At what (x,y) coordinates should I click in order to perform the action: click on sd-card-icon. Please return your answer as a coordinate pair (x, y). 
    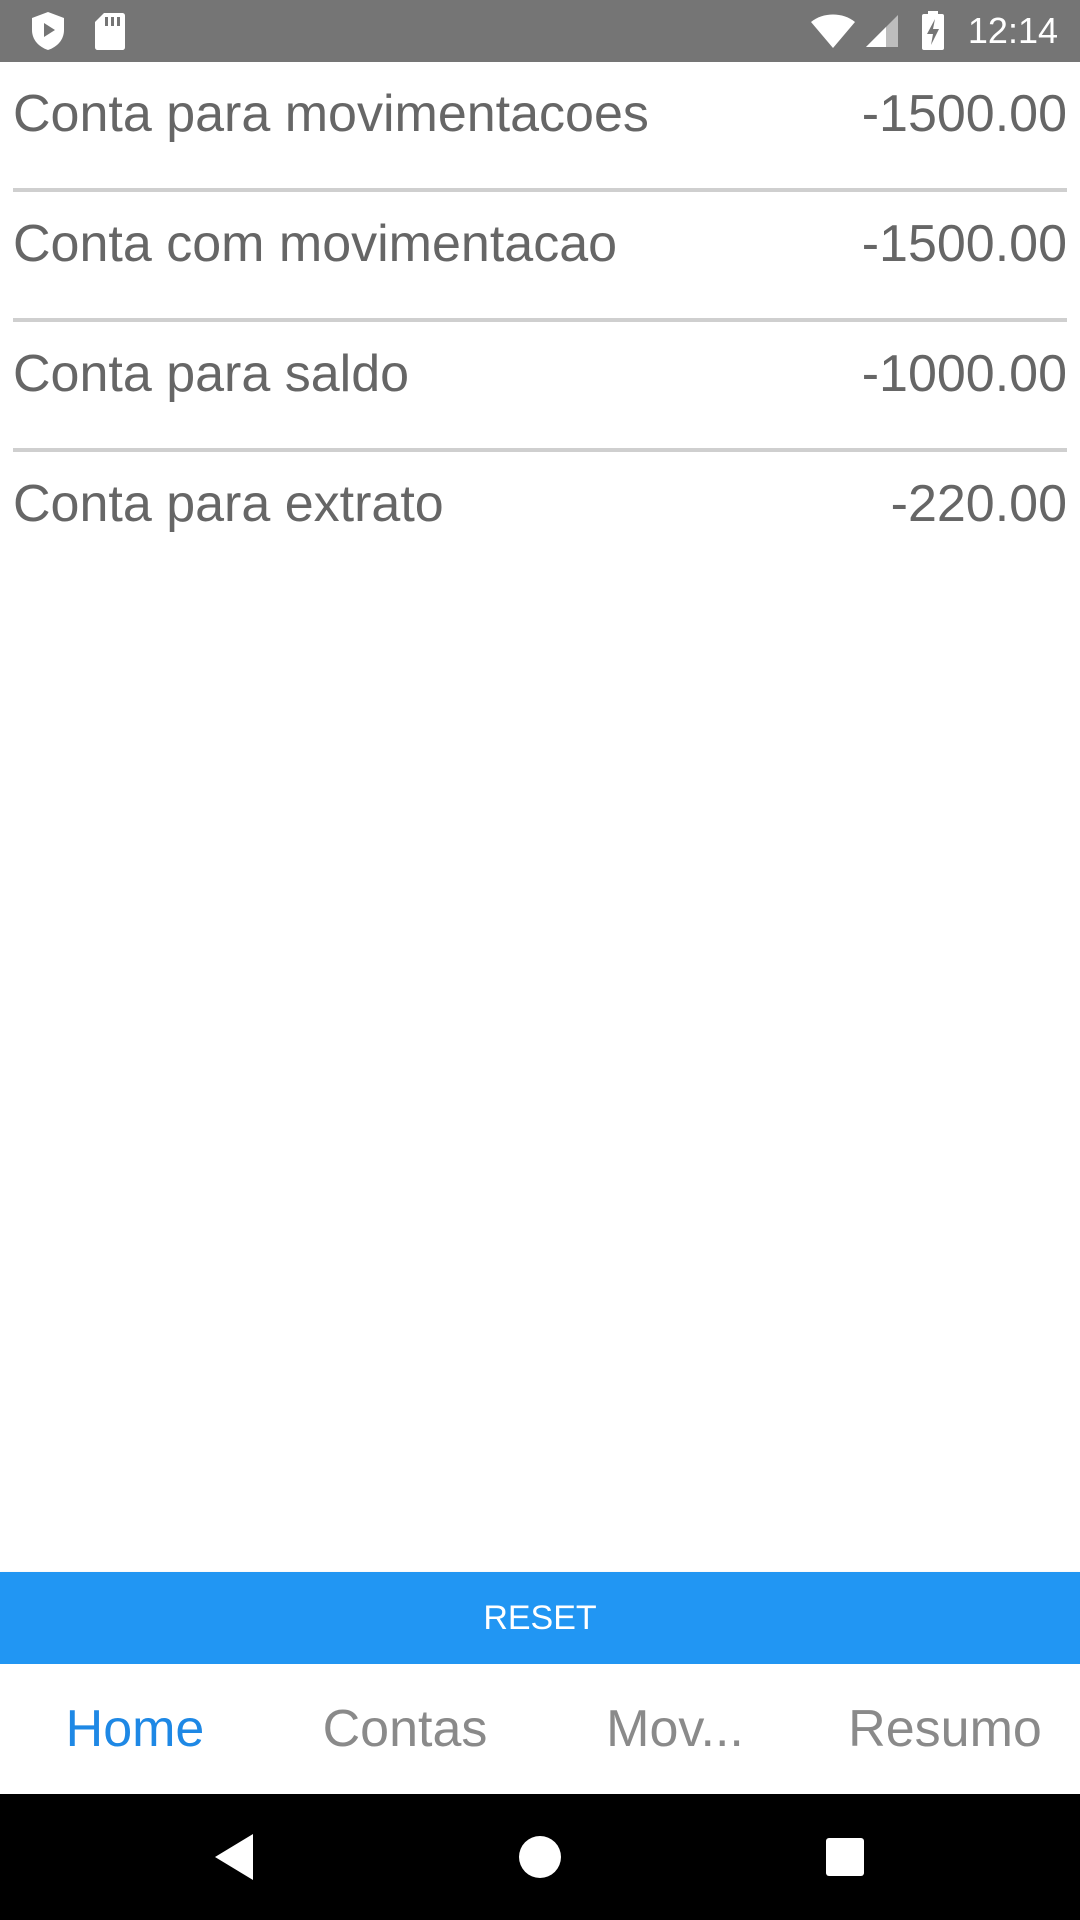
    Looking at the image, I should click on (110, 31).